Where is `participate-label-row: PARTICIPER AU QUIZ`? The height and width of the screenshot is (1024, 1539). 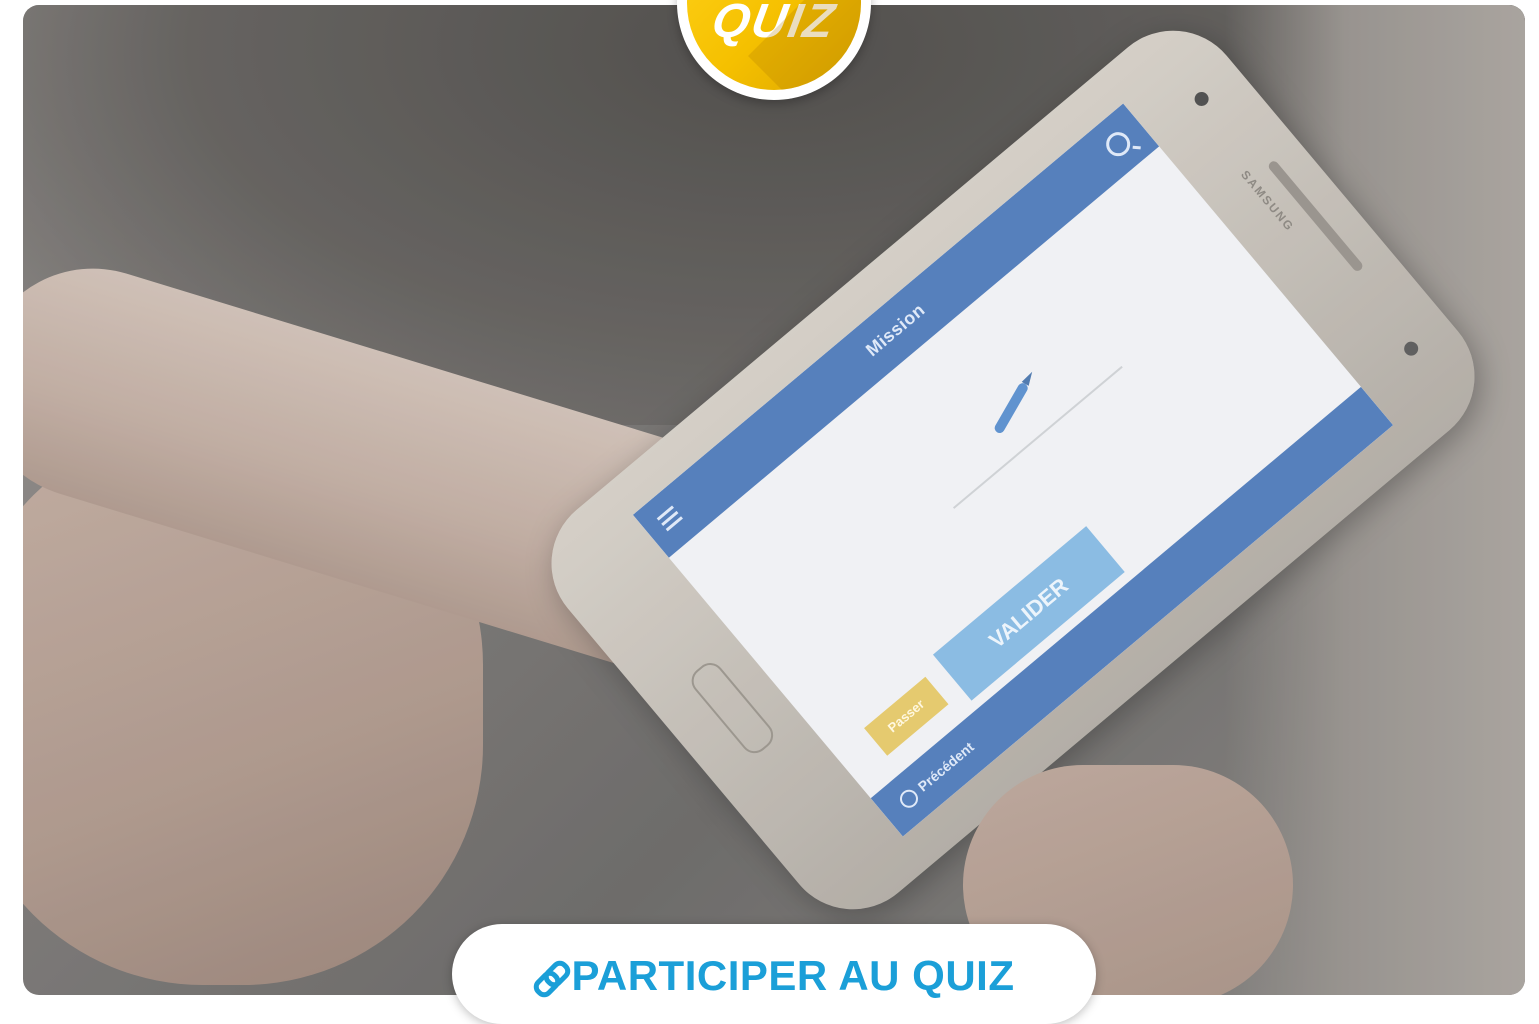
participate-label-row: PARTICIPER AU QUIZ is located at coordinates (774, 976).